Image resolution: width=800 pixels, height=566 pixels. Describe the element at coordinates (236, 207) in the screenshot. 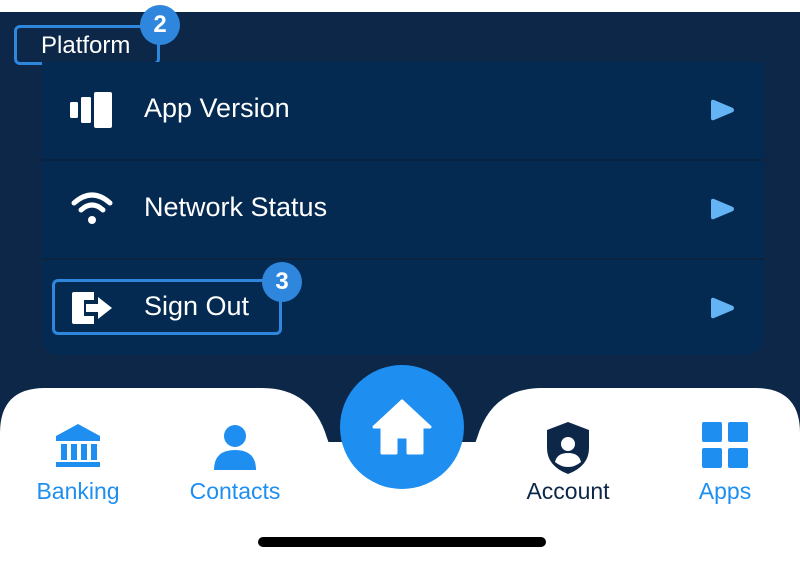

I see `menu-item-label: Network Status` at that location.